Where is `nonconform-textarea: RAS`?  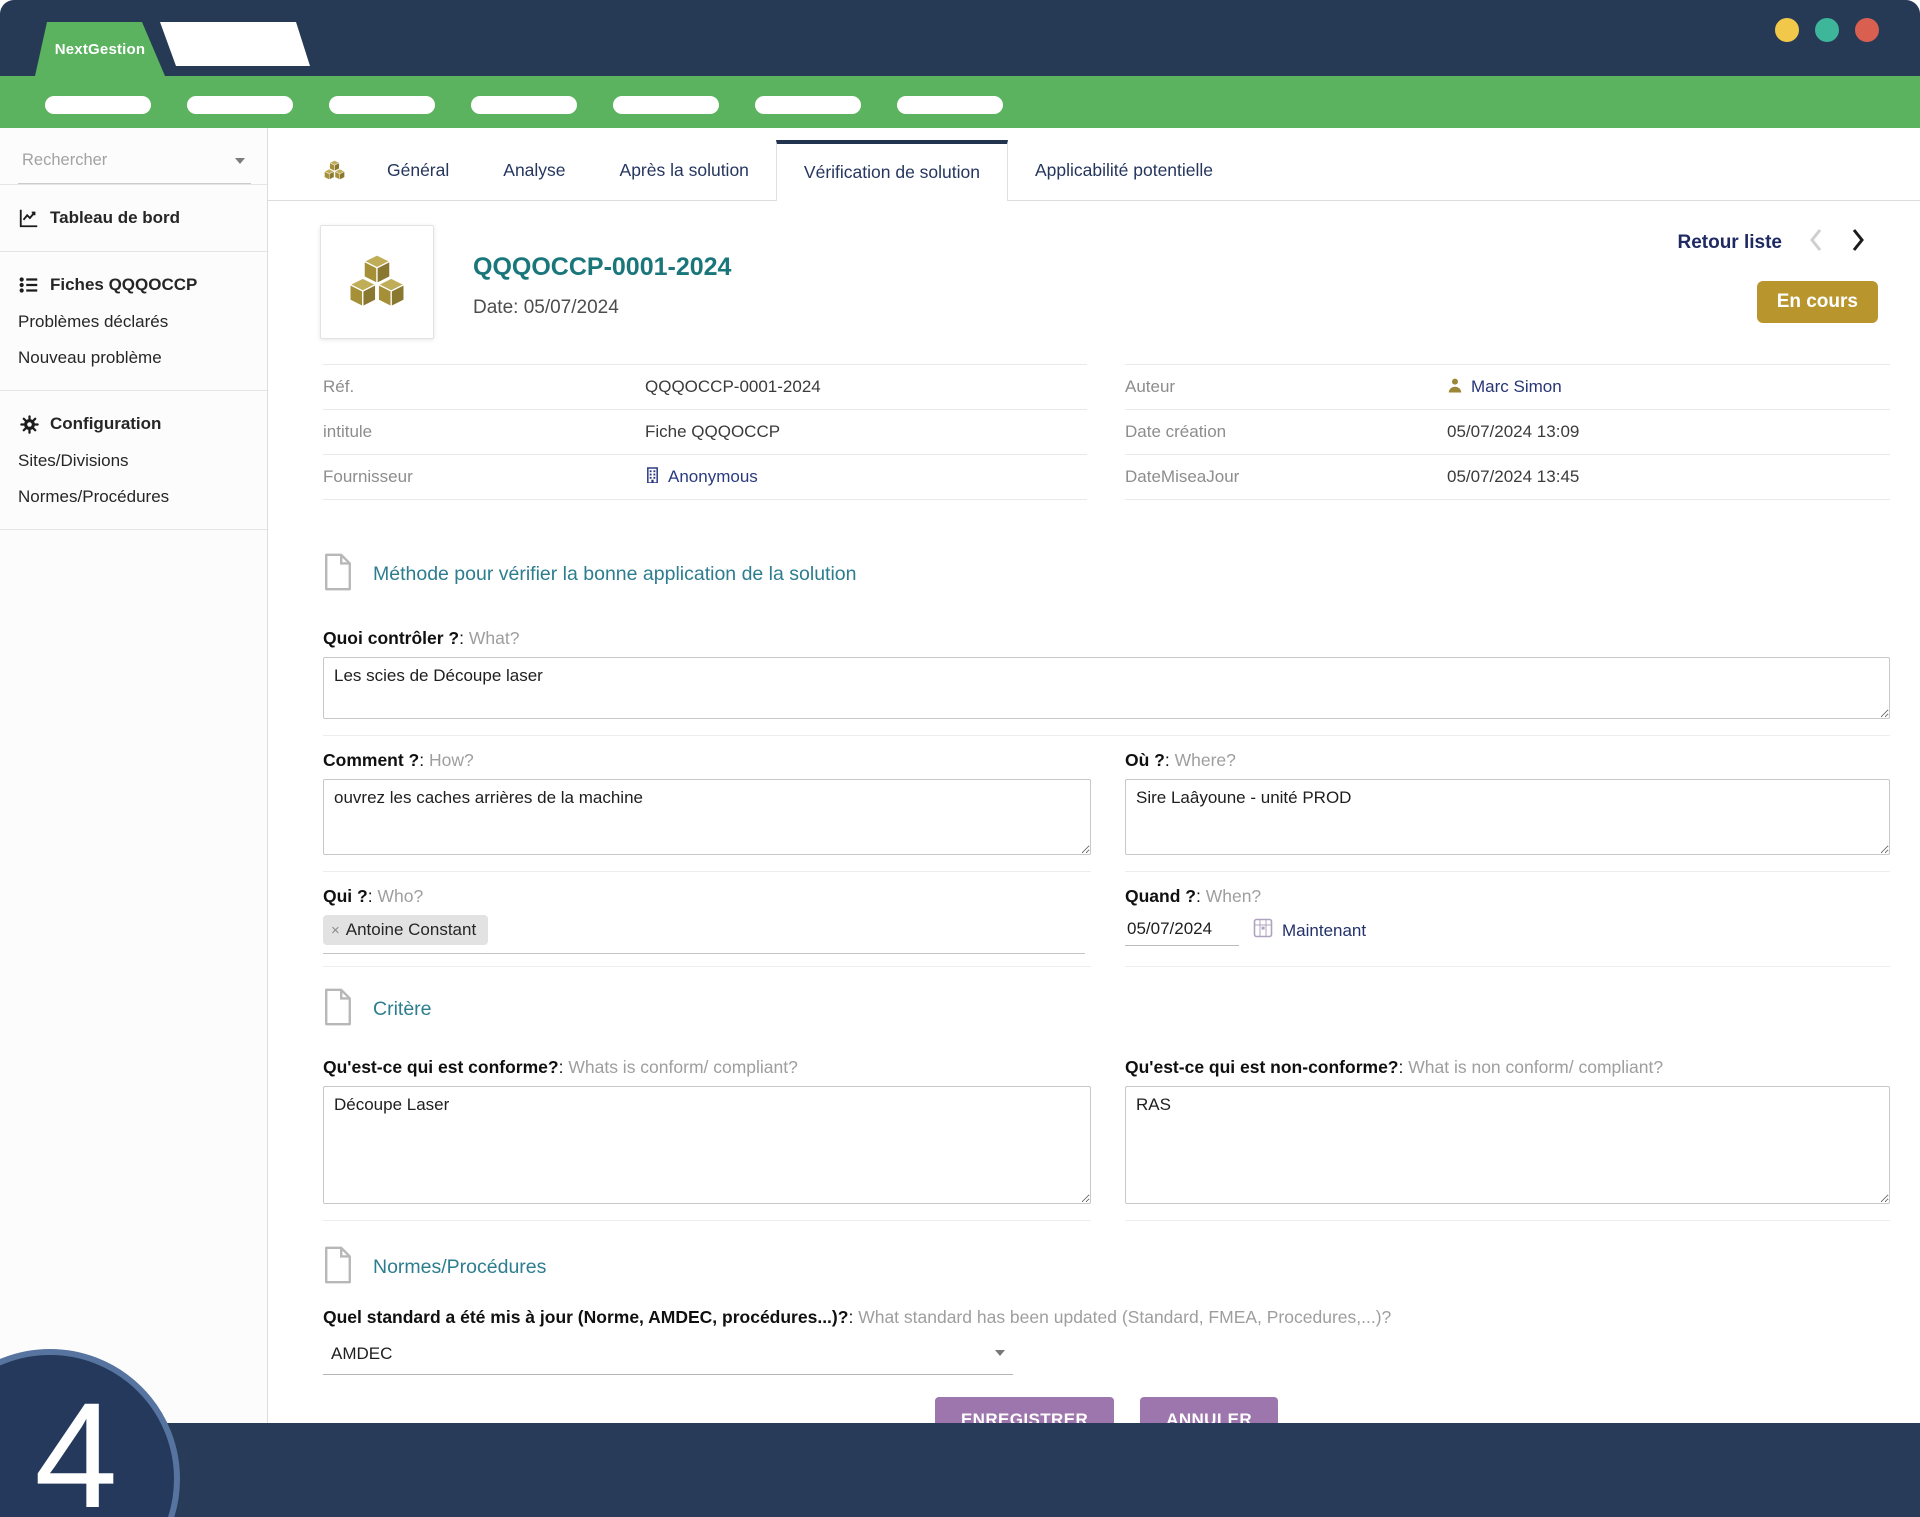 nonconform-textarea: RAS is located at coordinates (1507, 1145).